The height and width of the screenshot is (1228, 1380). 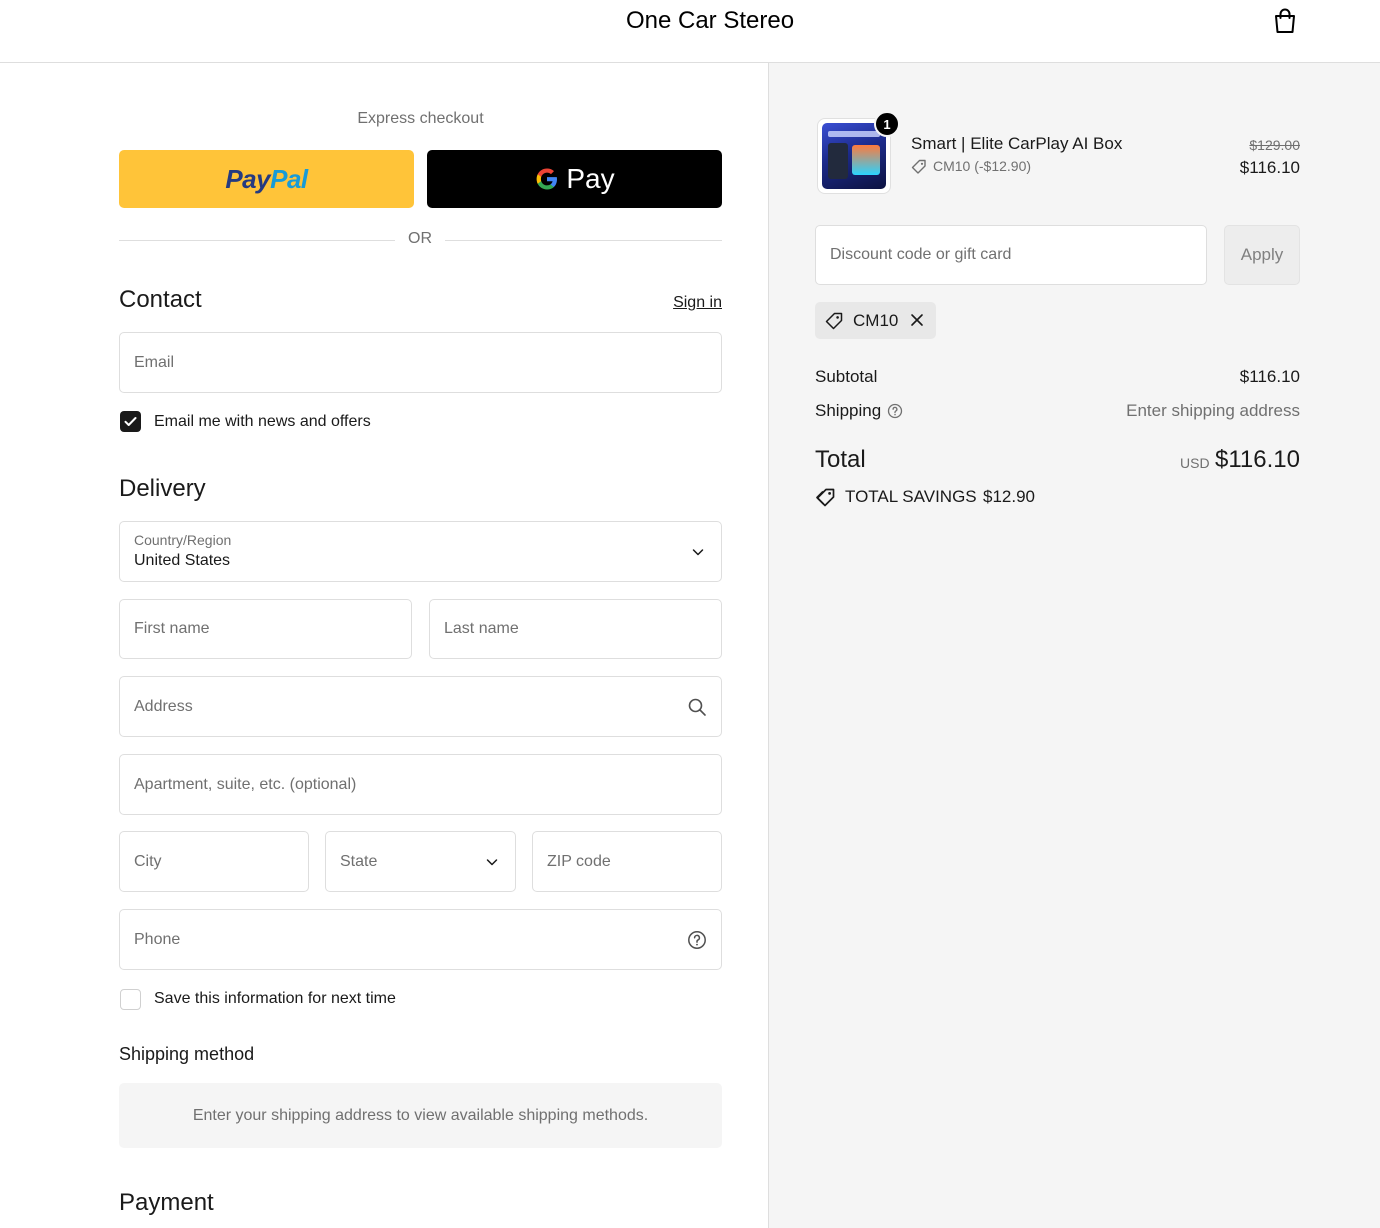 What do you see at coordinates (148, 861) in the screenshot?
I see `city-placeholder: City` at bounding box center [148, 861].